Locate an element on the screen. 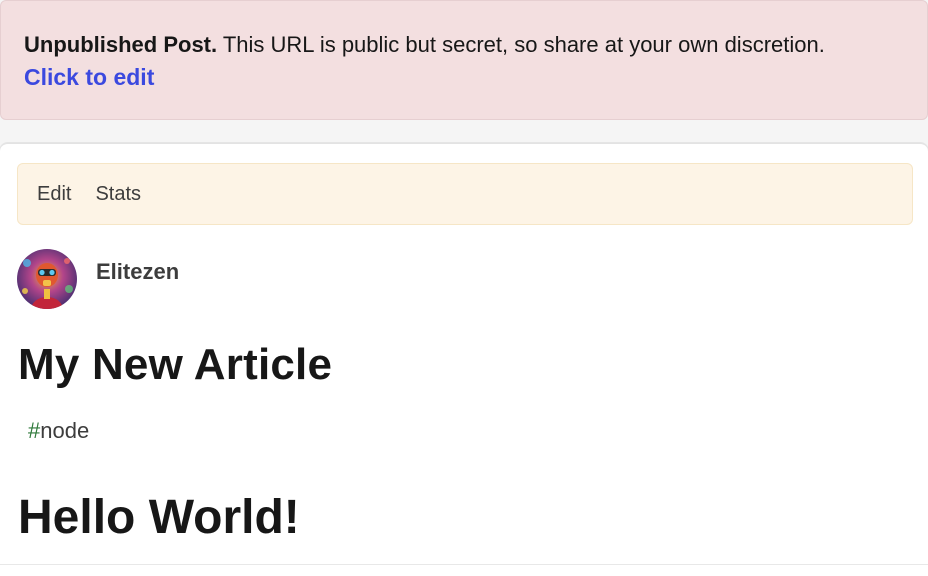 The width and height of the screenshot is (928, 576). avatar-image-icon is located at coordinates (47, 279).